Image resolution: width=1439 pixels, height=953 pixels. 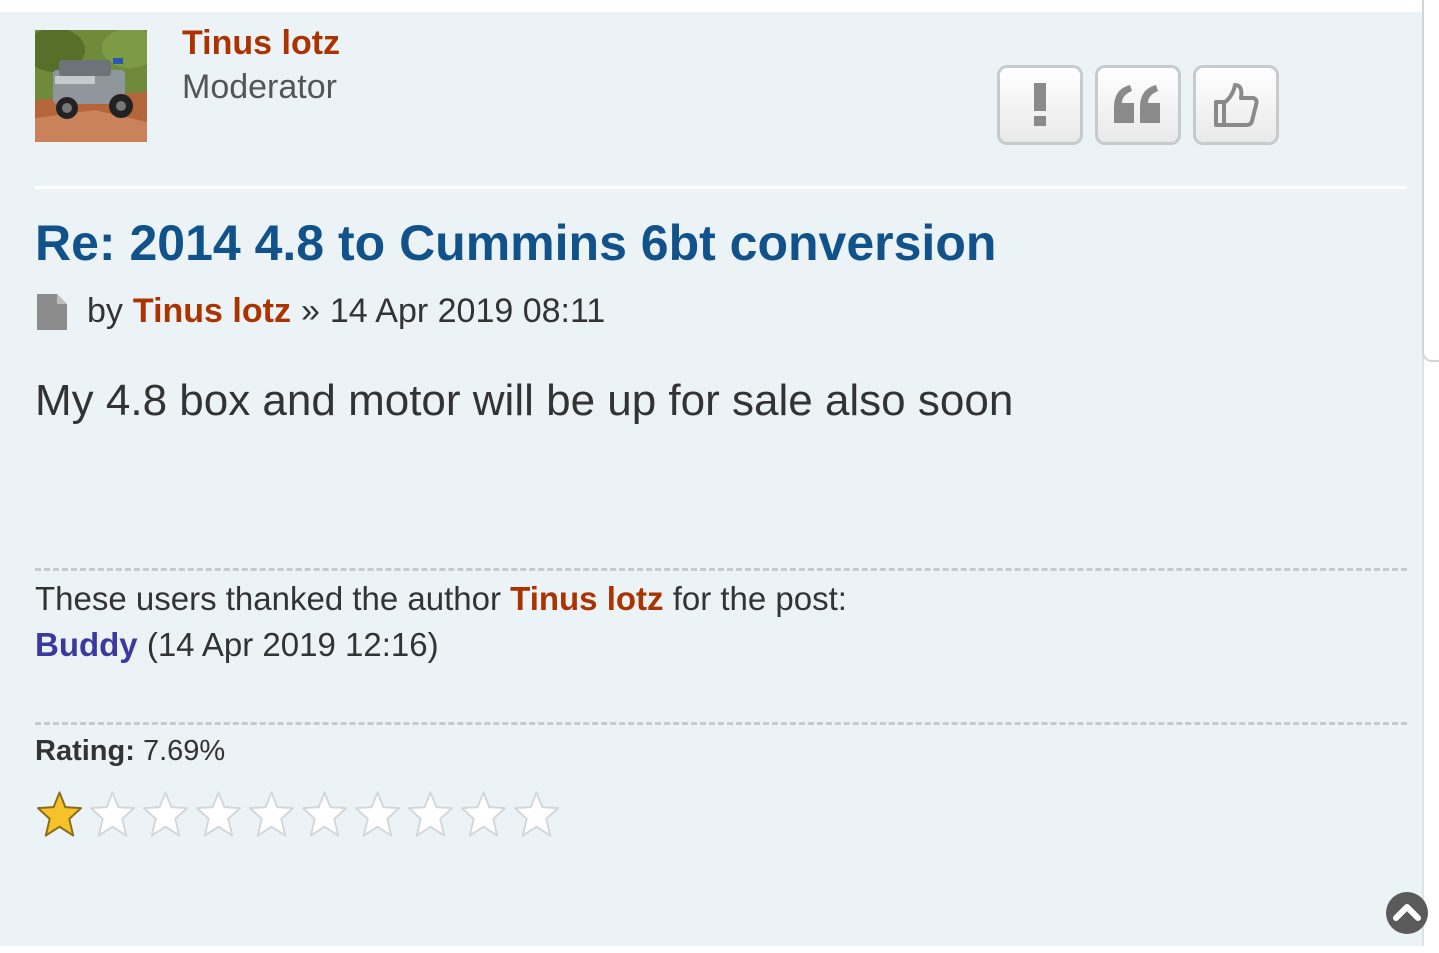 What do you see at coordinates (268, 598) in the screenshot?
I see `thanks-text-before: These users thanked the author` at bounding box center [268, 598].